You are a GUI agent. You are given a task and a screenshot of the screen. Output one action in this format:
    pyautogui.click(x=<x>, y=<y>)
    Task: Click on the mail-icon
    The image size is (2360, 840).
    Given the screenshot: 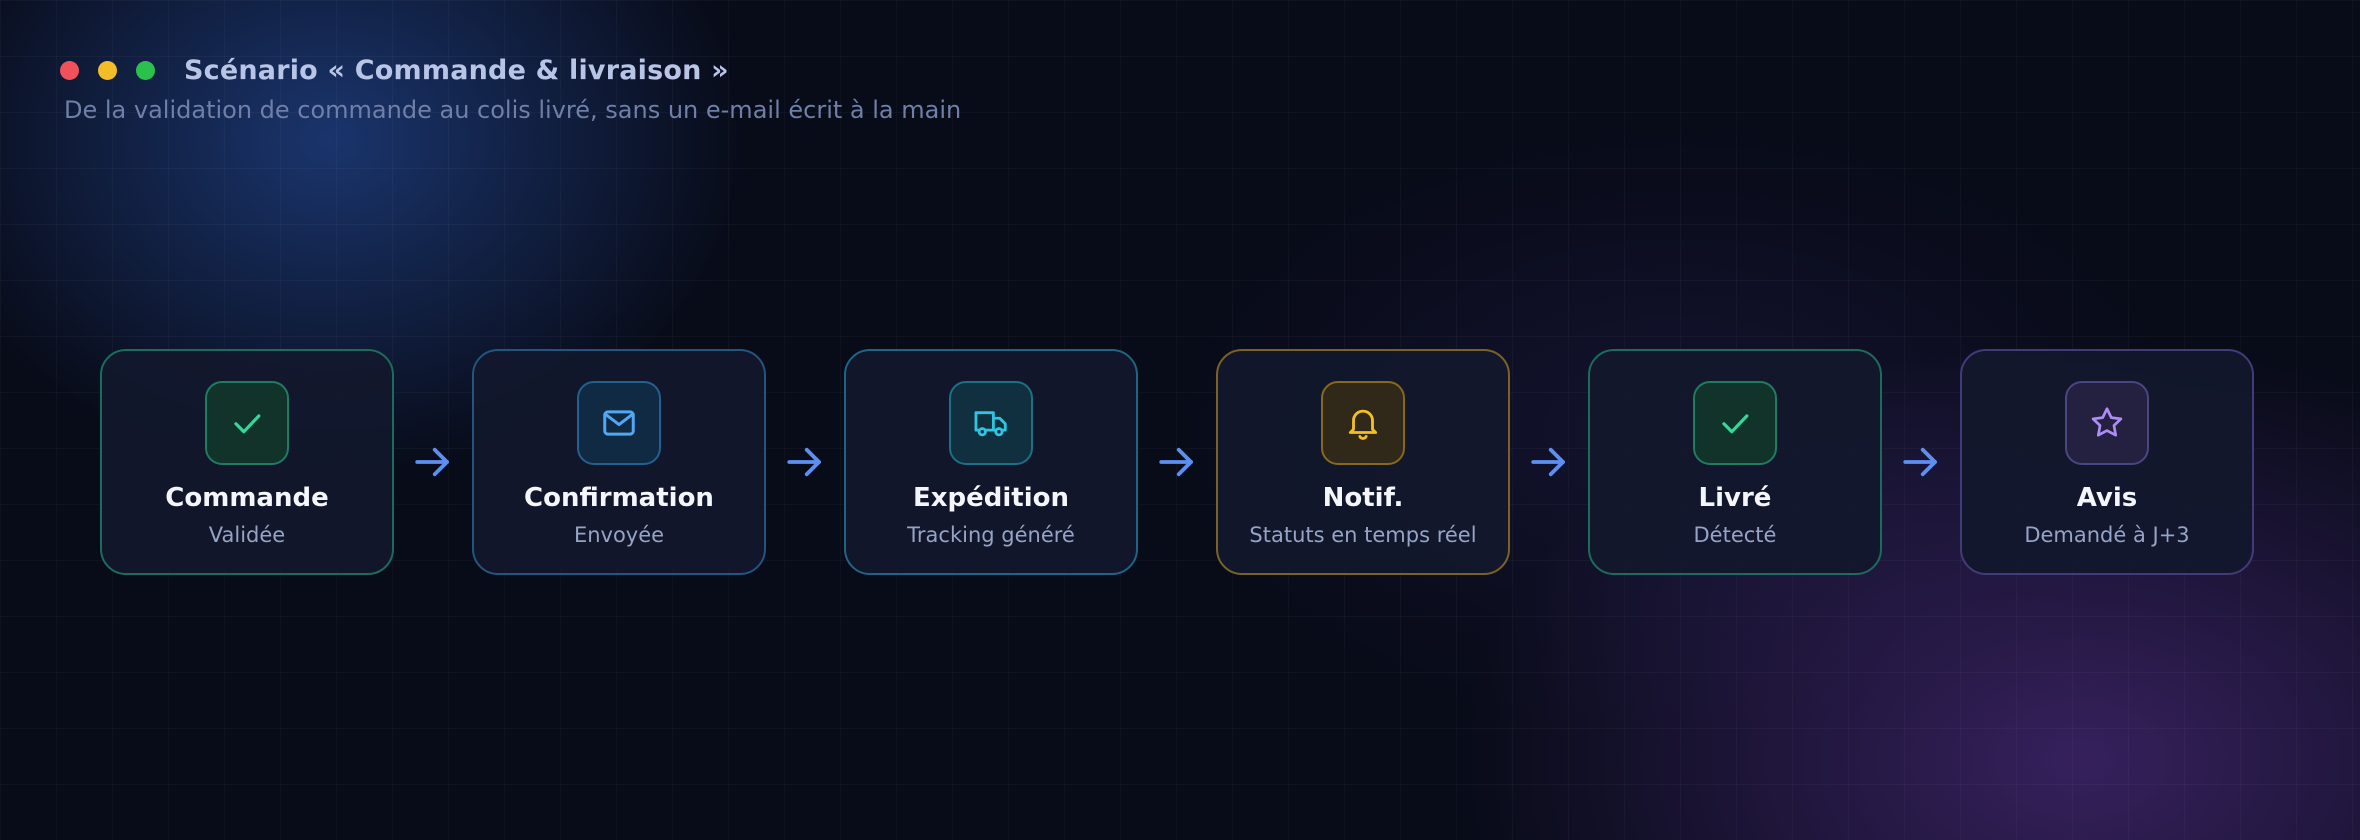 What is the action you would take?
    pyautogui.click(x=619, y=423)
    